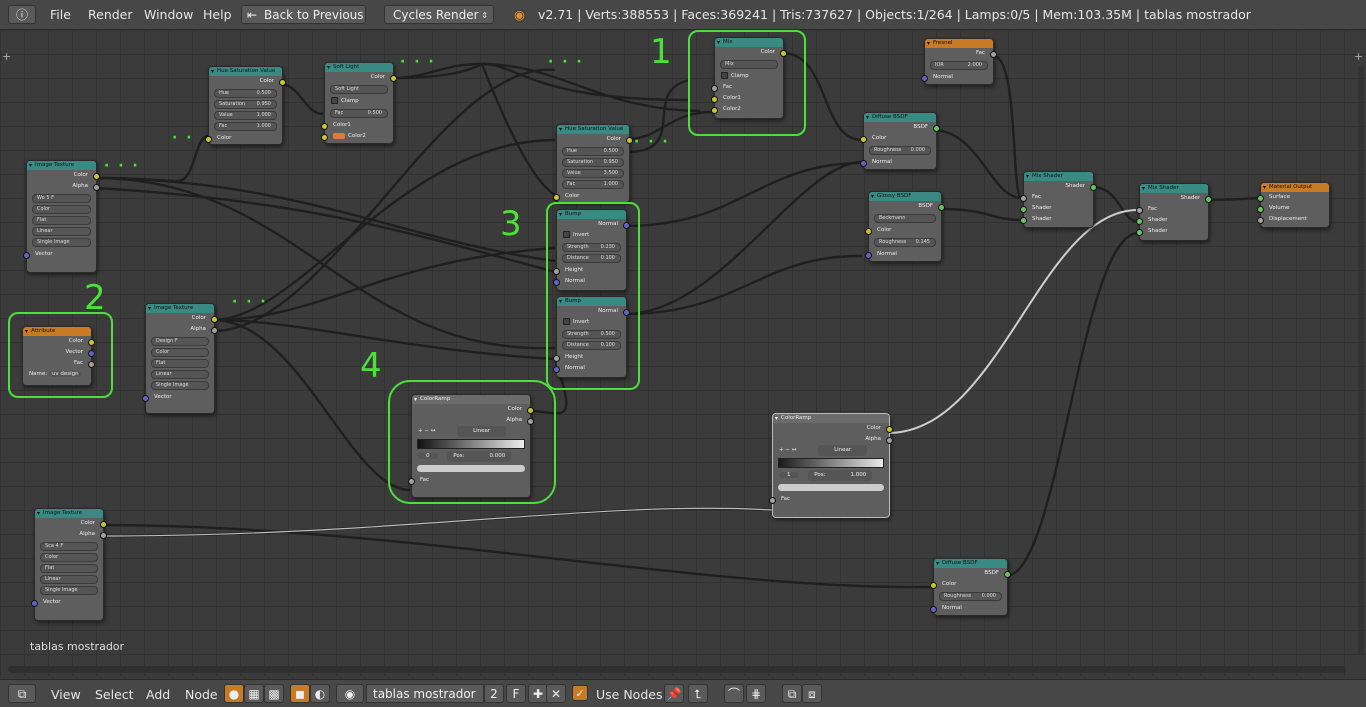  What do you see at coordinates (580, 693) in the screenshot?
I see `use-nodes-checkbox: ✓` at bounding box center [580, 693].